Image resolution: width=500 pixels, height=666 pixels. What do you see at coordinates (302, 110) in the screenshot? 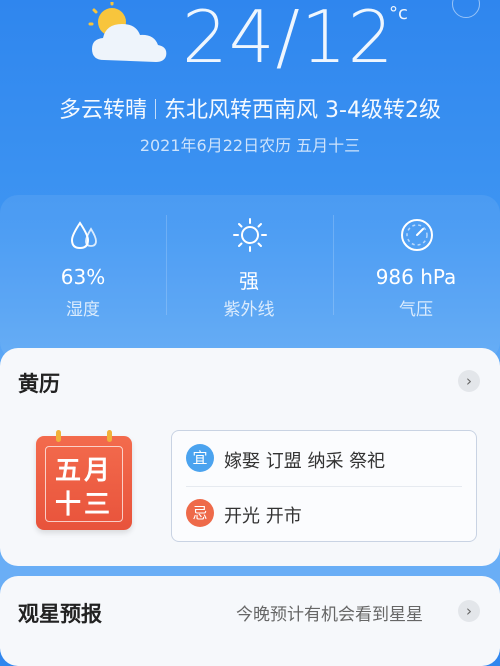
I see `wind-info: 东北风转西南风 3-4级转2级` at bounding box center [302, 110].